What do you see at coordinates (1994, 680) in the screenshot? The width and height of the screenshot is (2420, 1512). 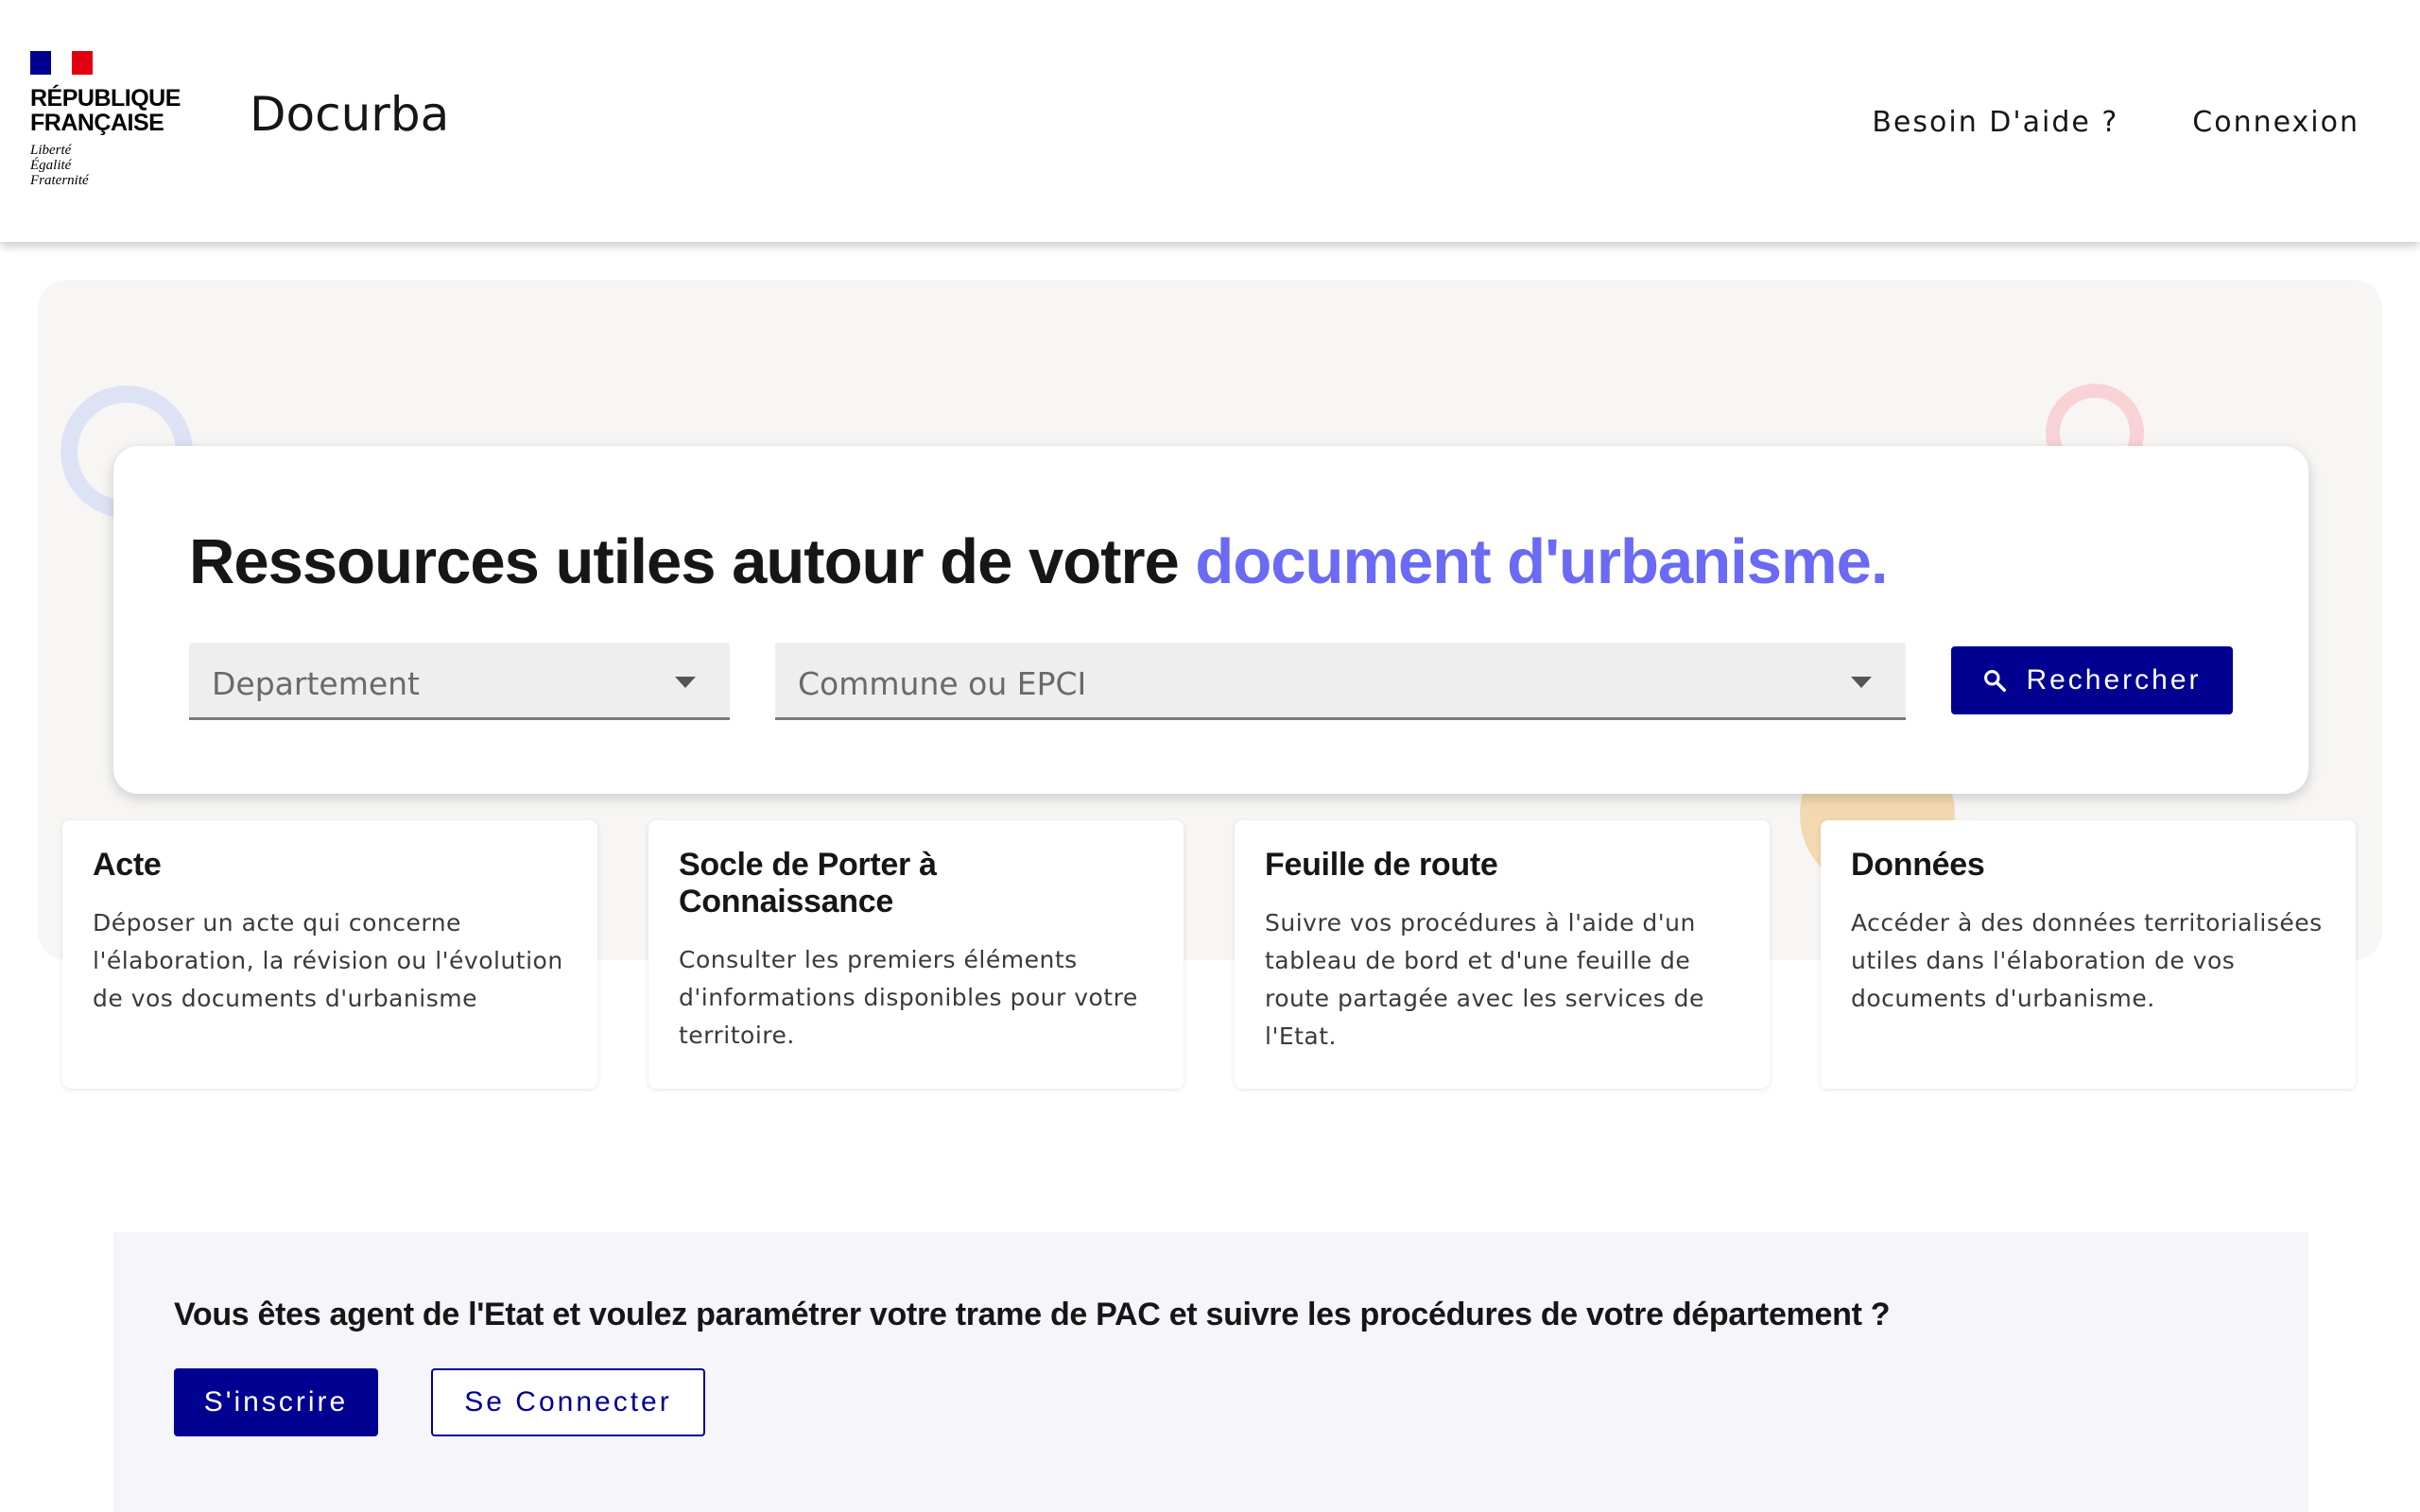 I see `search-icon` at bounding box center [1994, 680].